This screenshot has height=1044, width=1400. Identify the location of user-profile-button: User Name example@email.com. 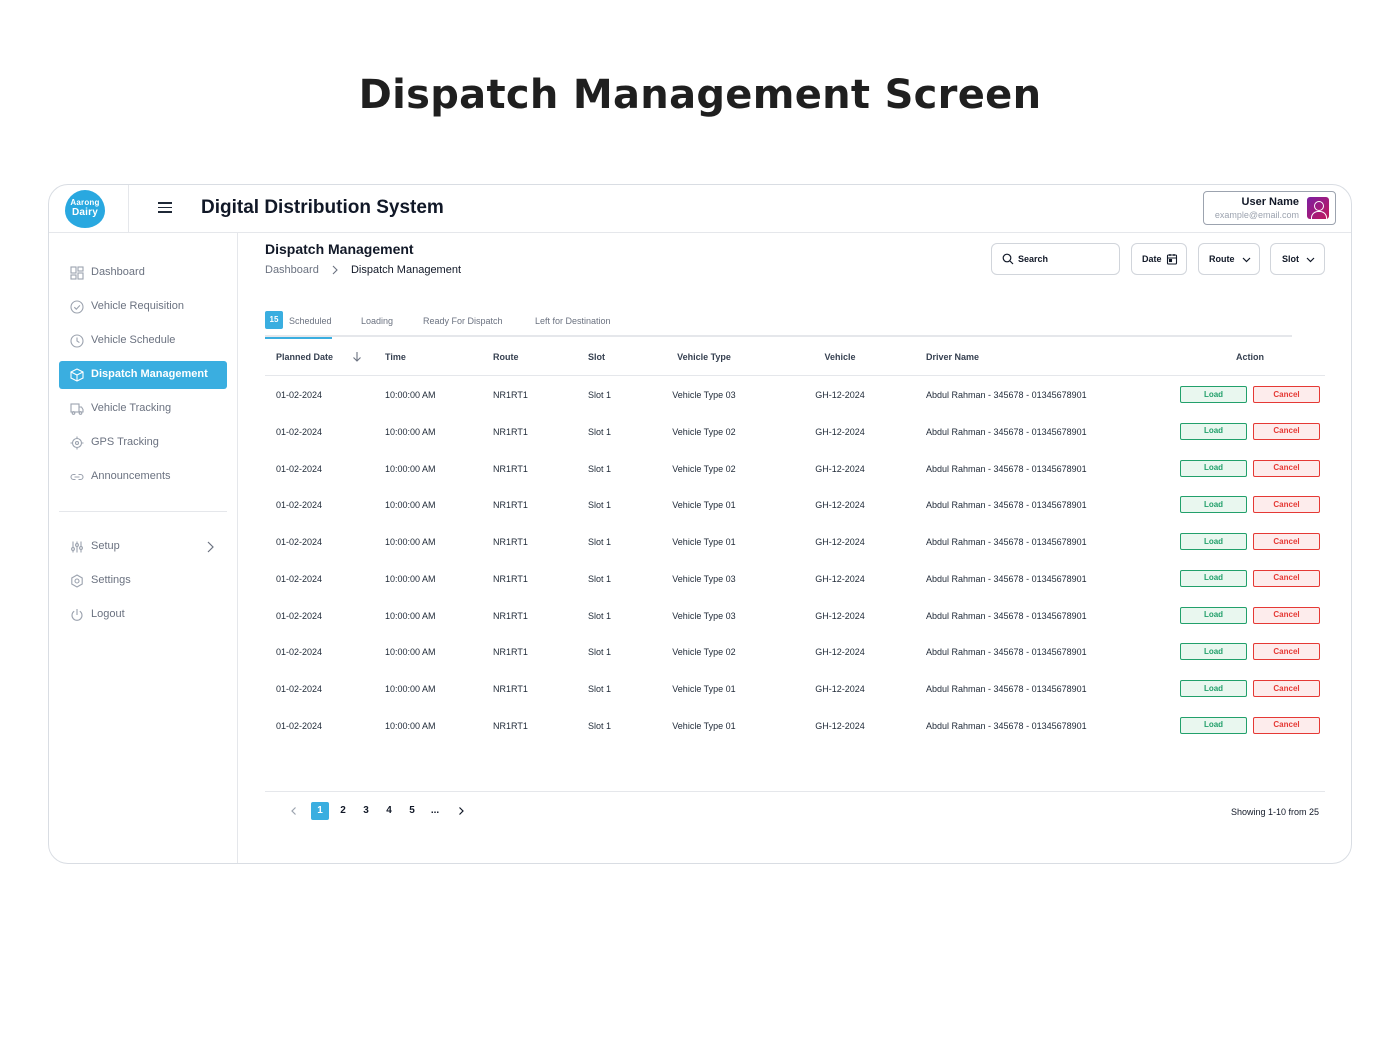
(1269, 208).